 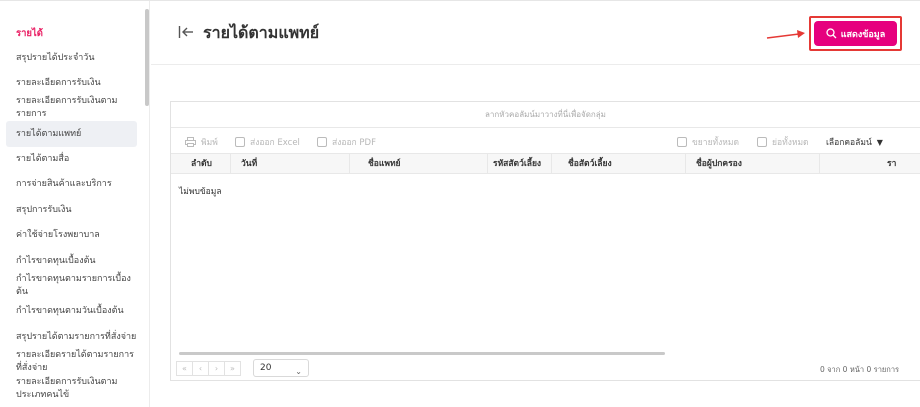 I want to click on sidebar-item-income-by-media: รายได้ตามสื่อ, so click(x=71, y=159).